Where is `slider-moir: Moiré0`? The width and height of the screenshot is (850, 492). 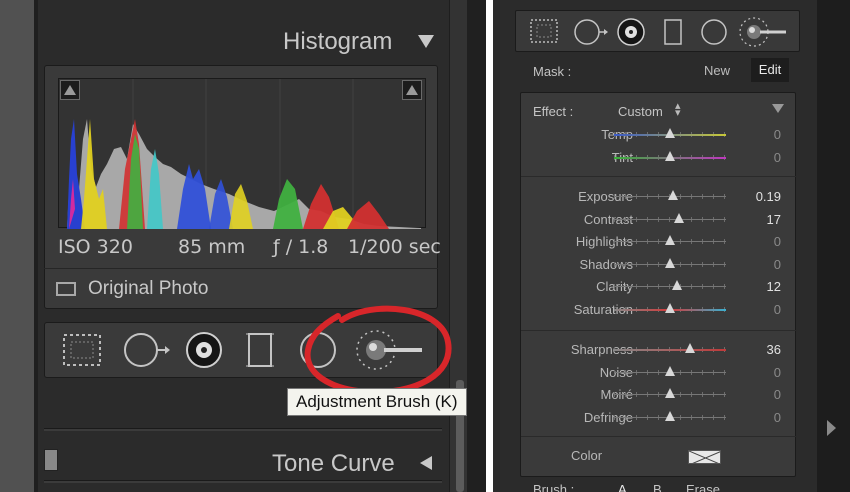
slider-moir: Moiré0 is located at coordinates (659, 395).